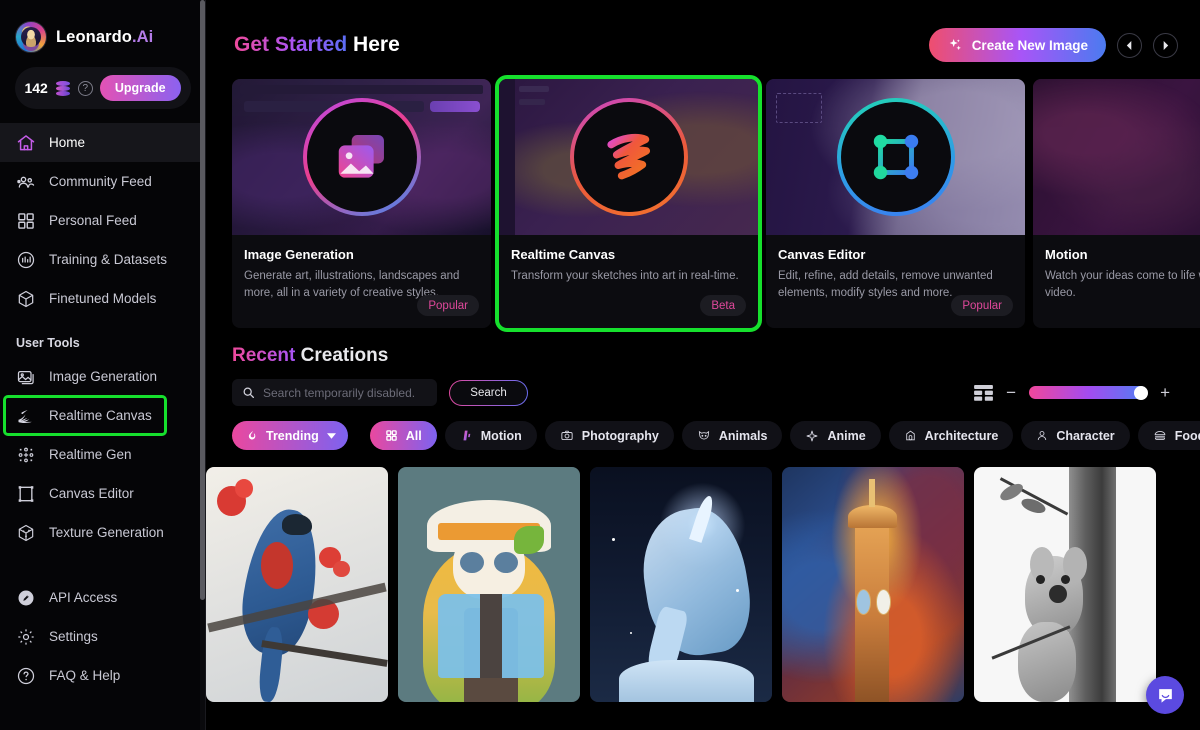 This screenshot has height=730, width=1200. I want to click on building-icon, so click(910, 435).